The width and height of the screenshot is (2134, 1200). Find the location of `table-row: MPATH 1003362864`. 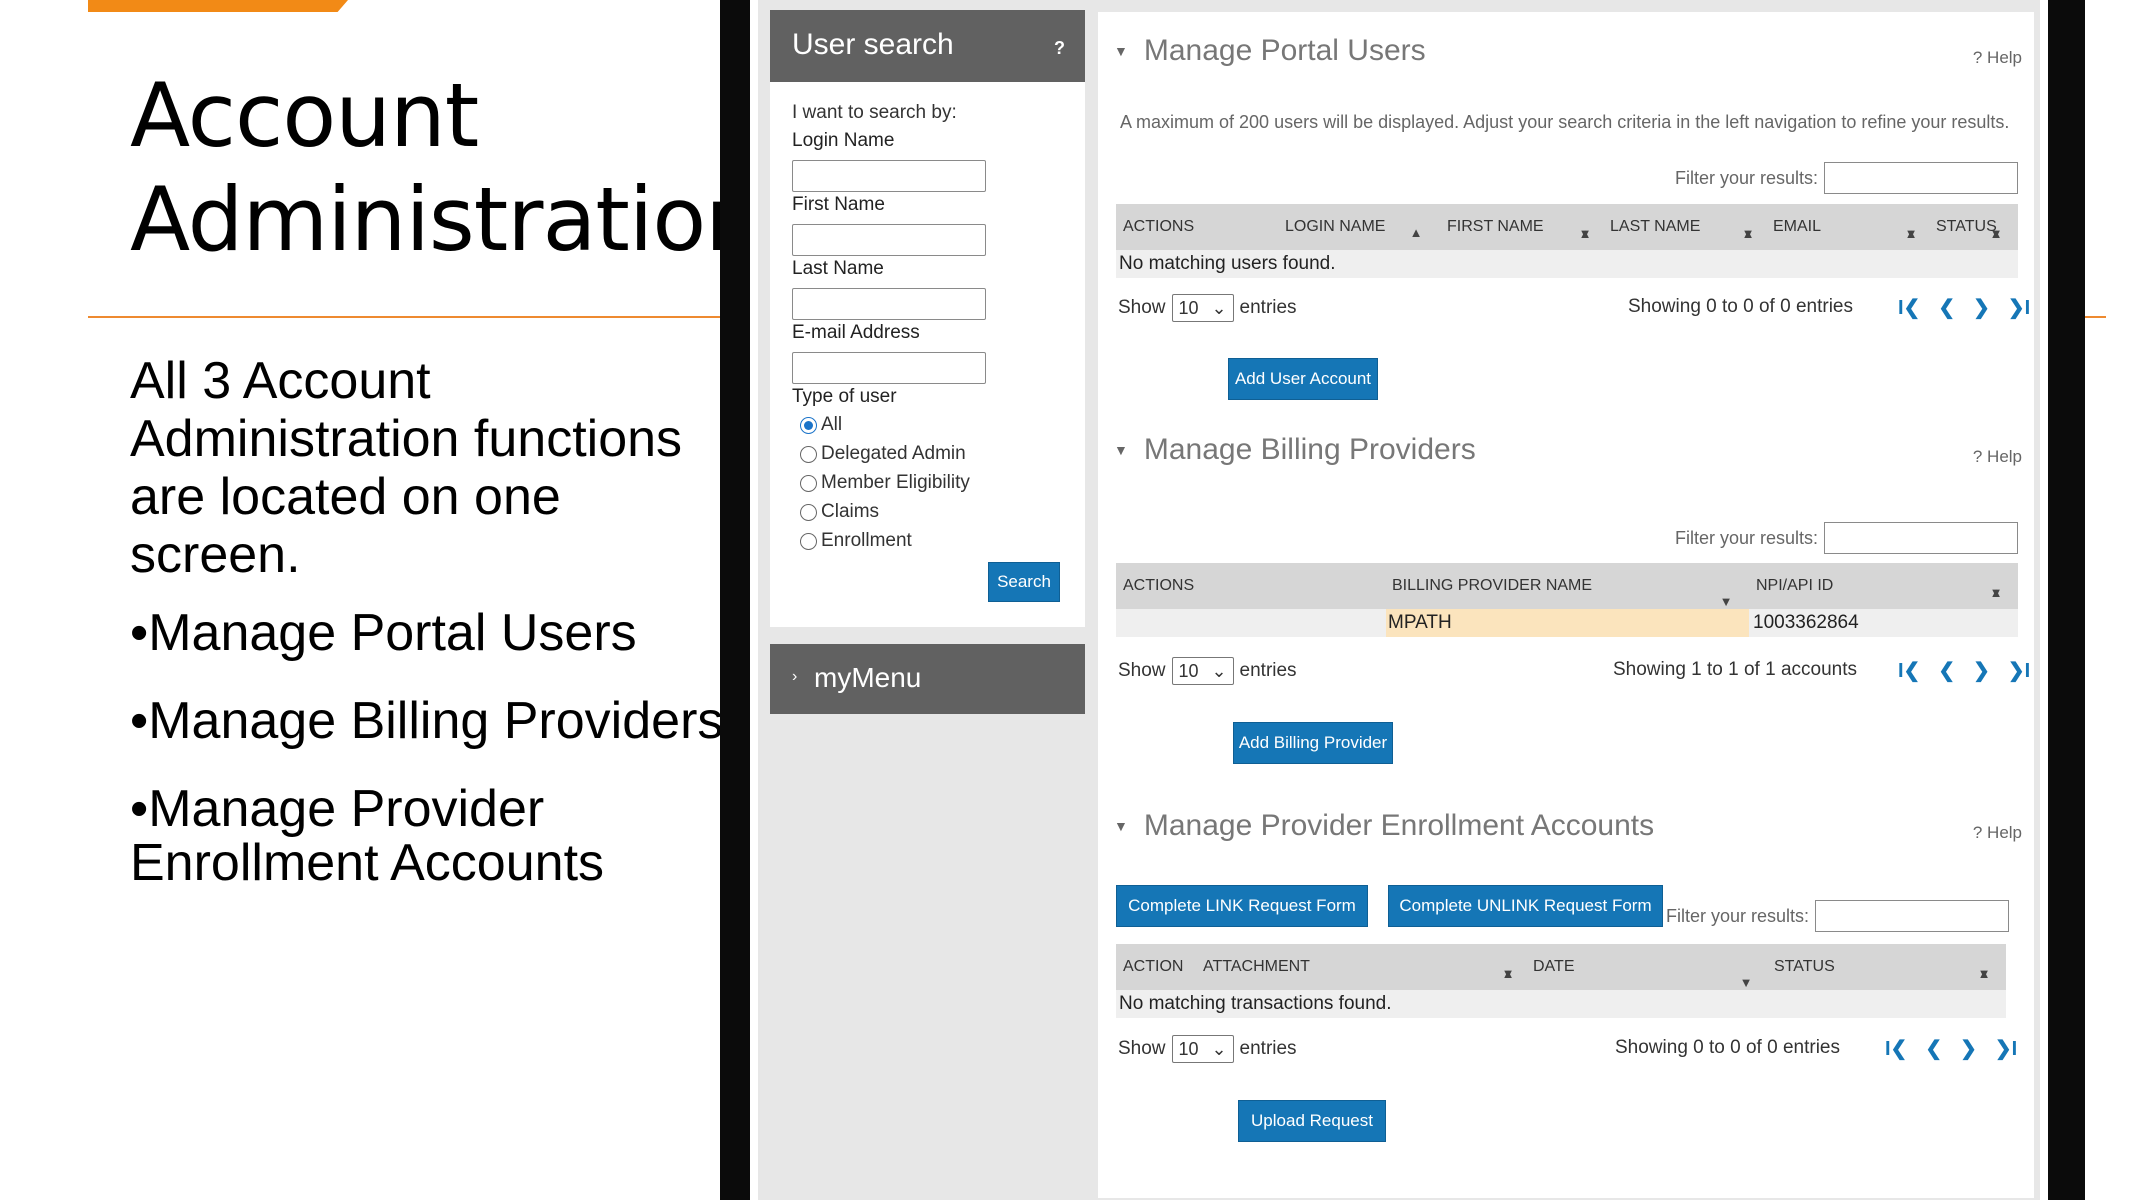

table-row: MPATH 1003362864 is located at coordinates (1567, 623).